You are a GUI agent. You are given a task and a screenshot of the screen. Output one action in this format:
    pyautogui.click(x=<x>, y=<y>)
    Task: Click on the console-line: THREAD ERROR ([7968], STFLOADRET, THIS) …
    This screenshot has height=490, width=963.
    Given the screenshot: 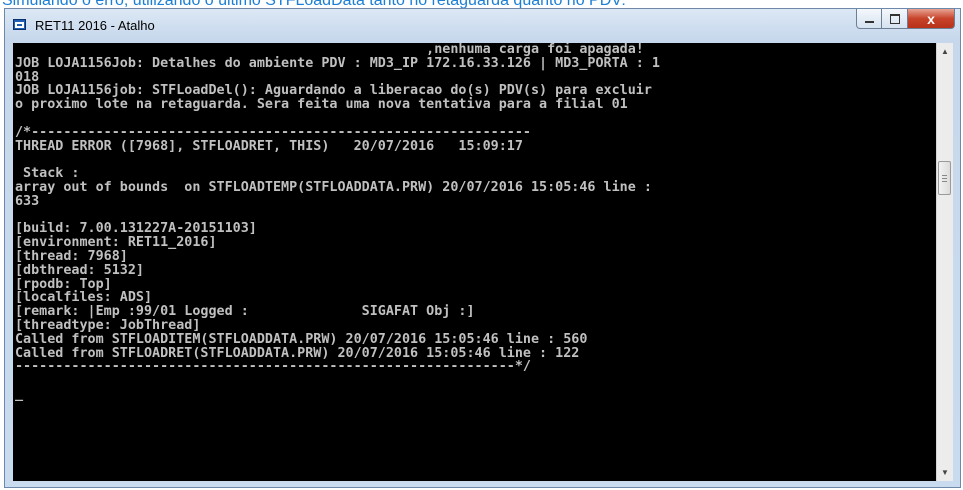 What is the action you would take?
    pyautogui.click(x=269, y=146)
    